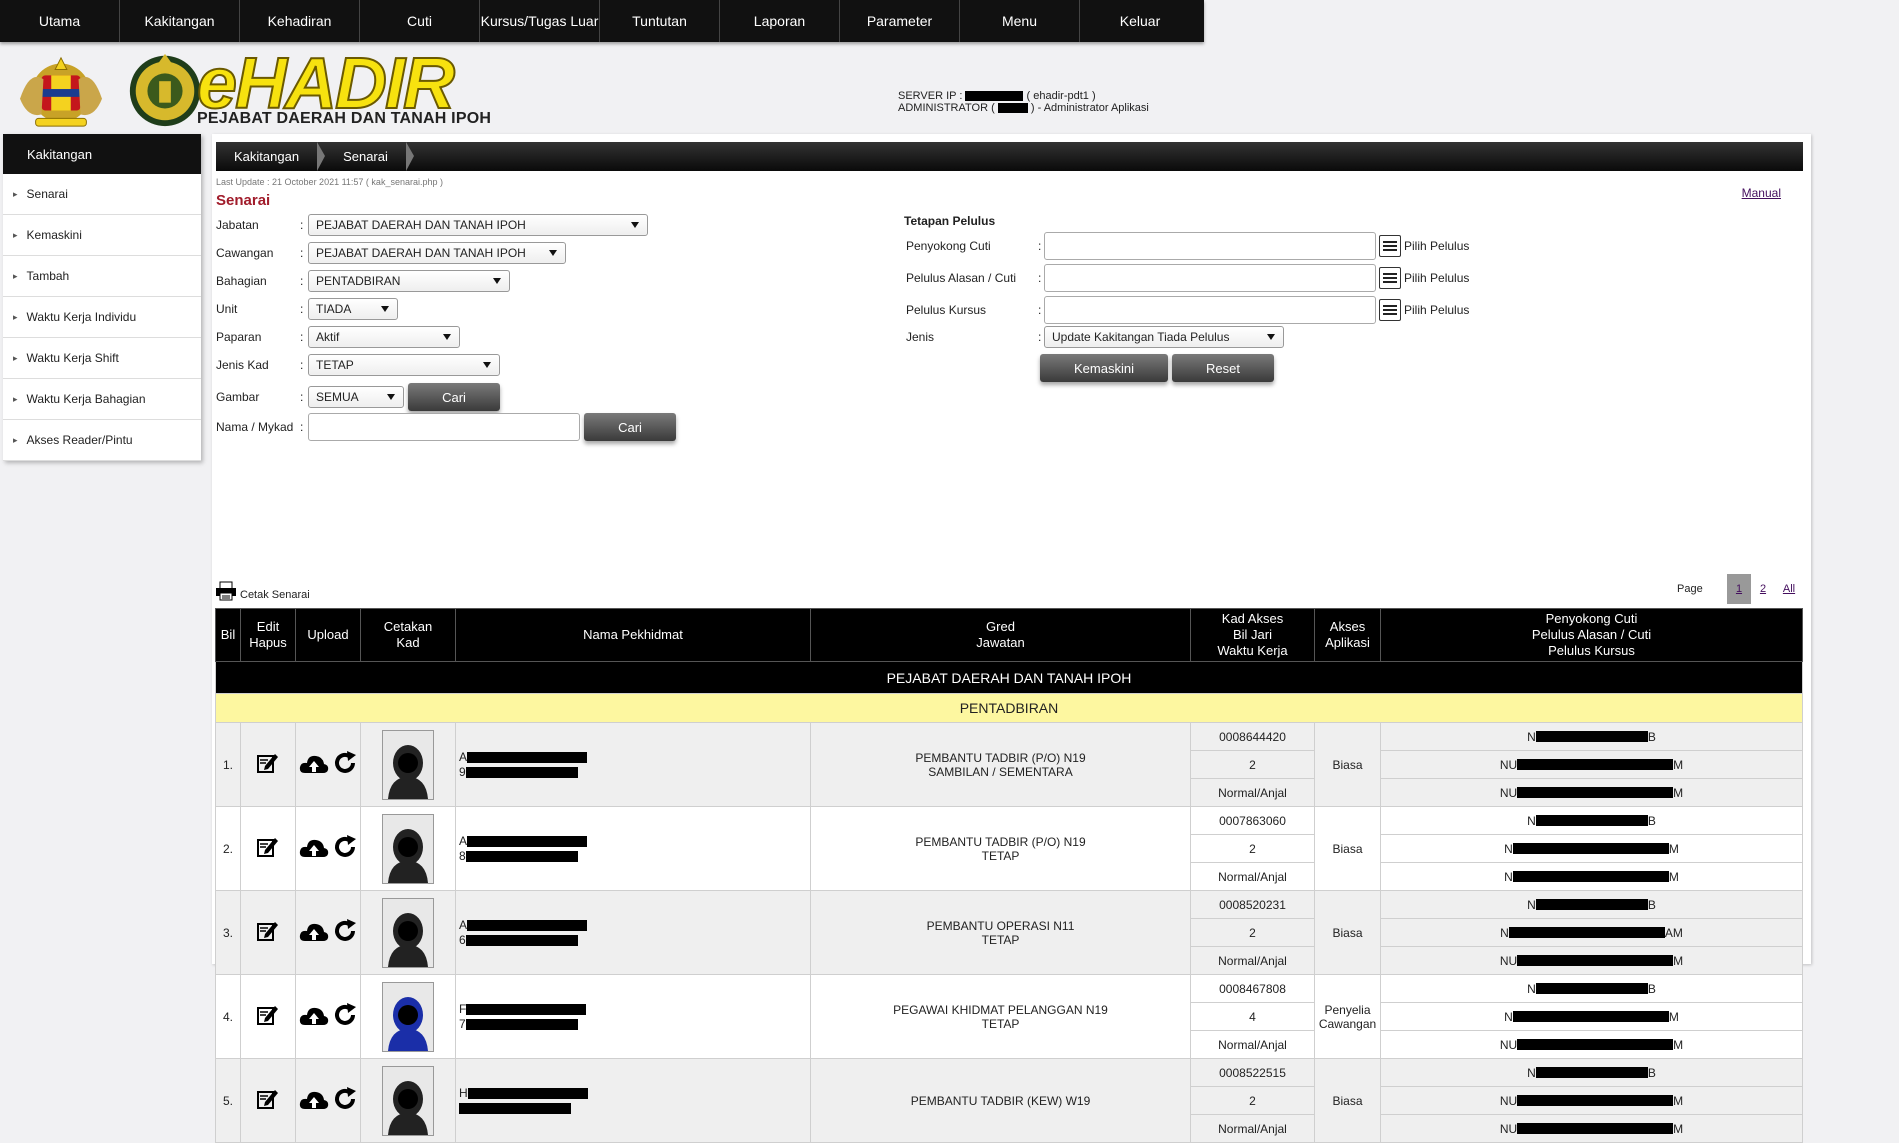  I want to click on nav-laporan: Laporan, so click(780, 21).